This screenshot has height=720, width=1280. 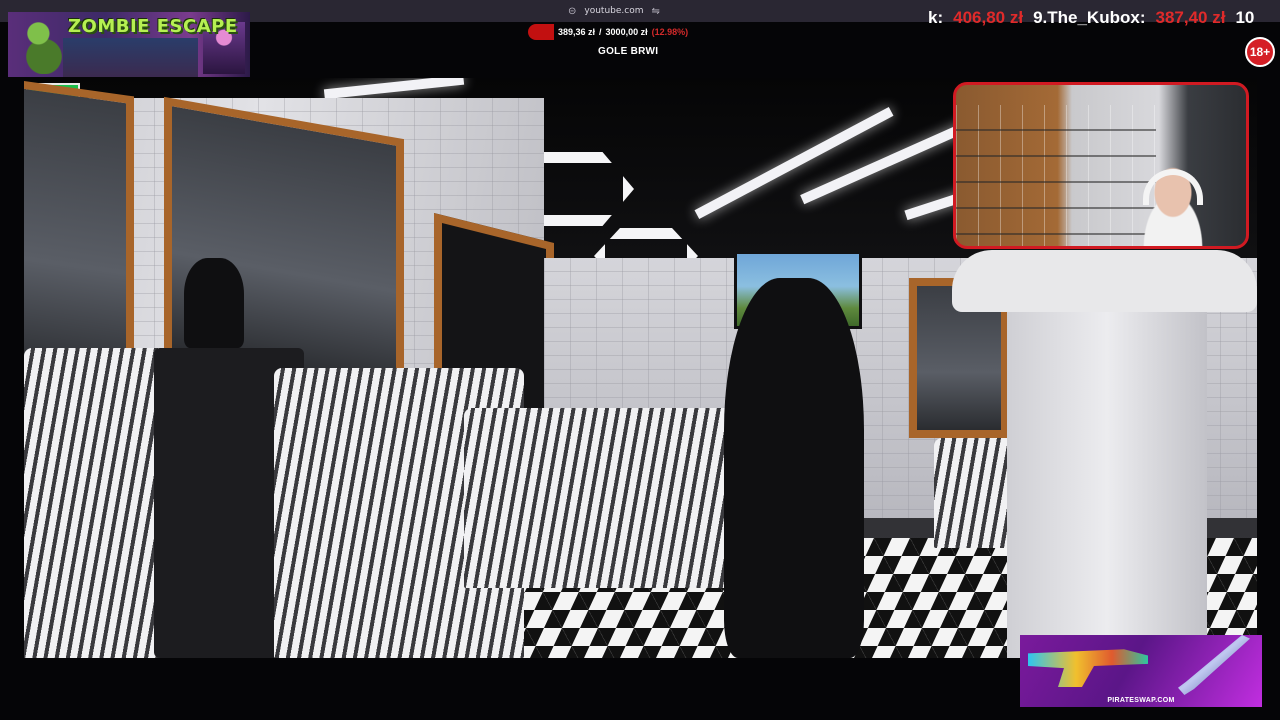 I want to click on url-text: youtube.com, so click(x=613, y=11).